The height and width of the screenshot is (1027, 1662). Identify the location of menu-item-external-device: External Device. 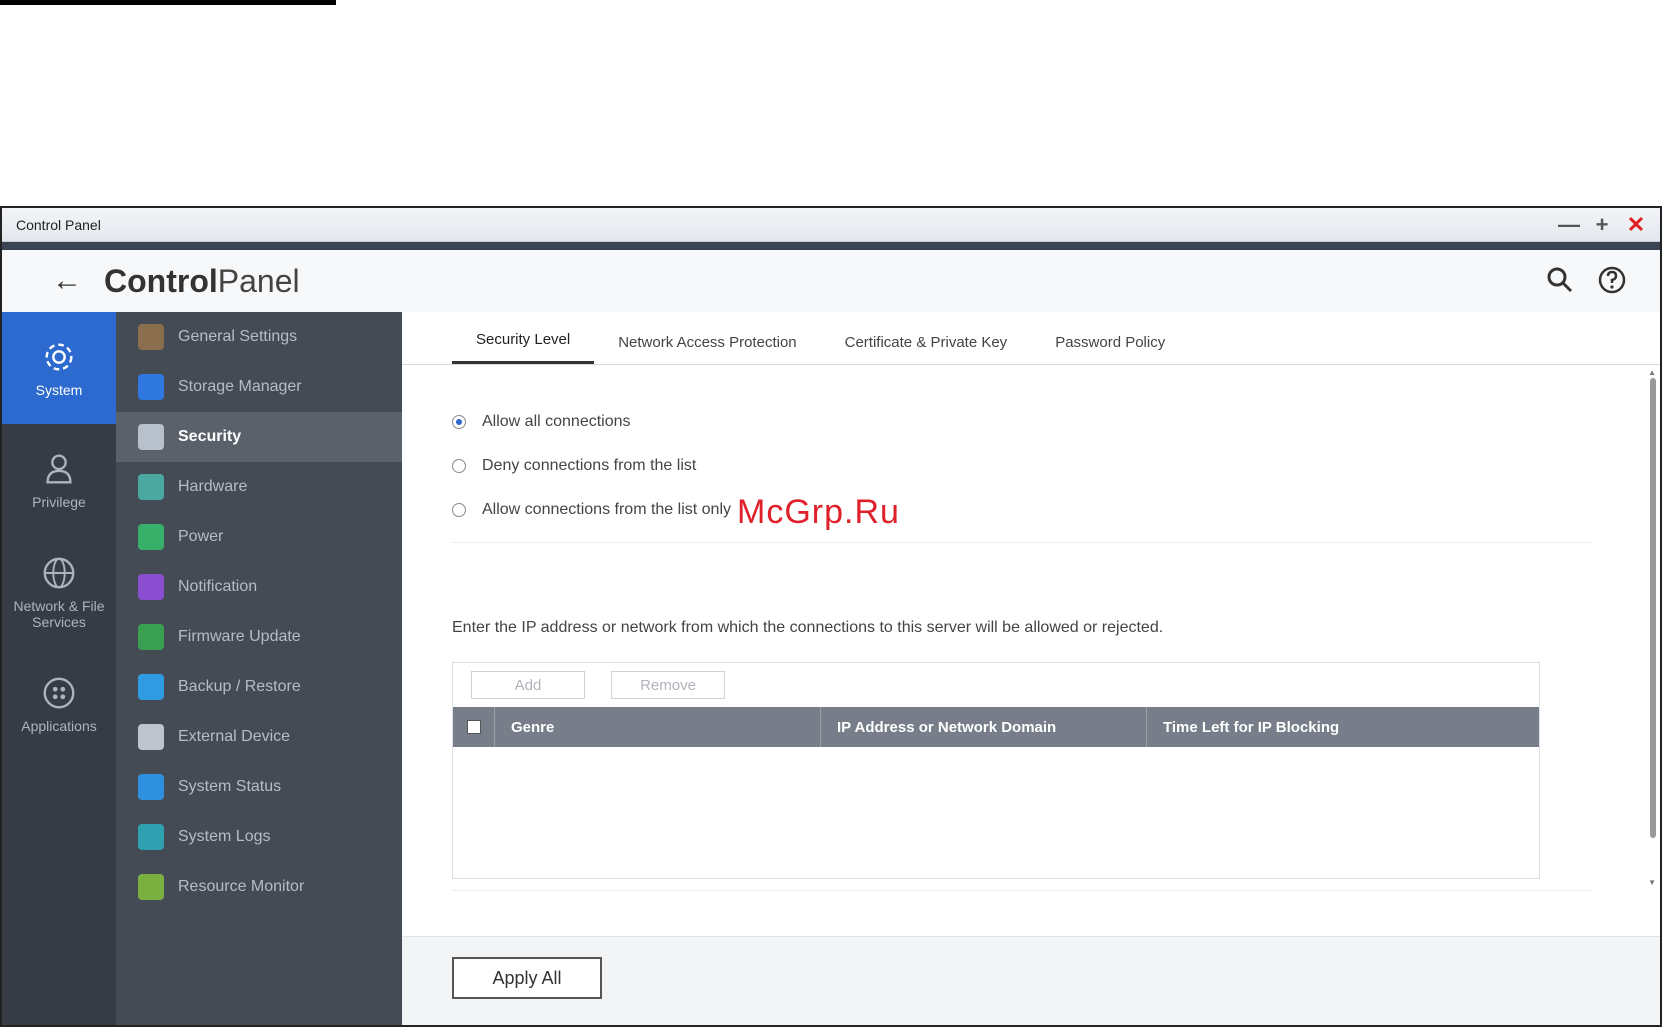
(259, 737).